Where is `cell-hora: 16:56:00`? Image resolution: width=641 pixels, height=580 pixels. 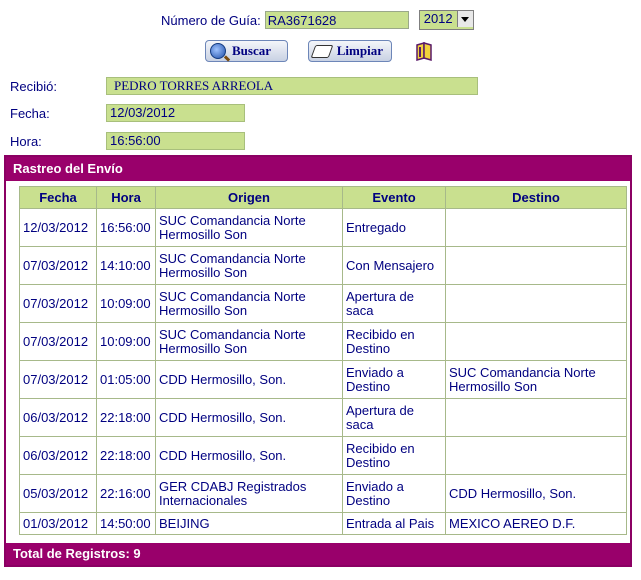
cell-hora: 16:56:00 is located at coordinates (126, 227).